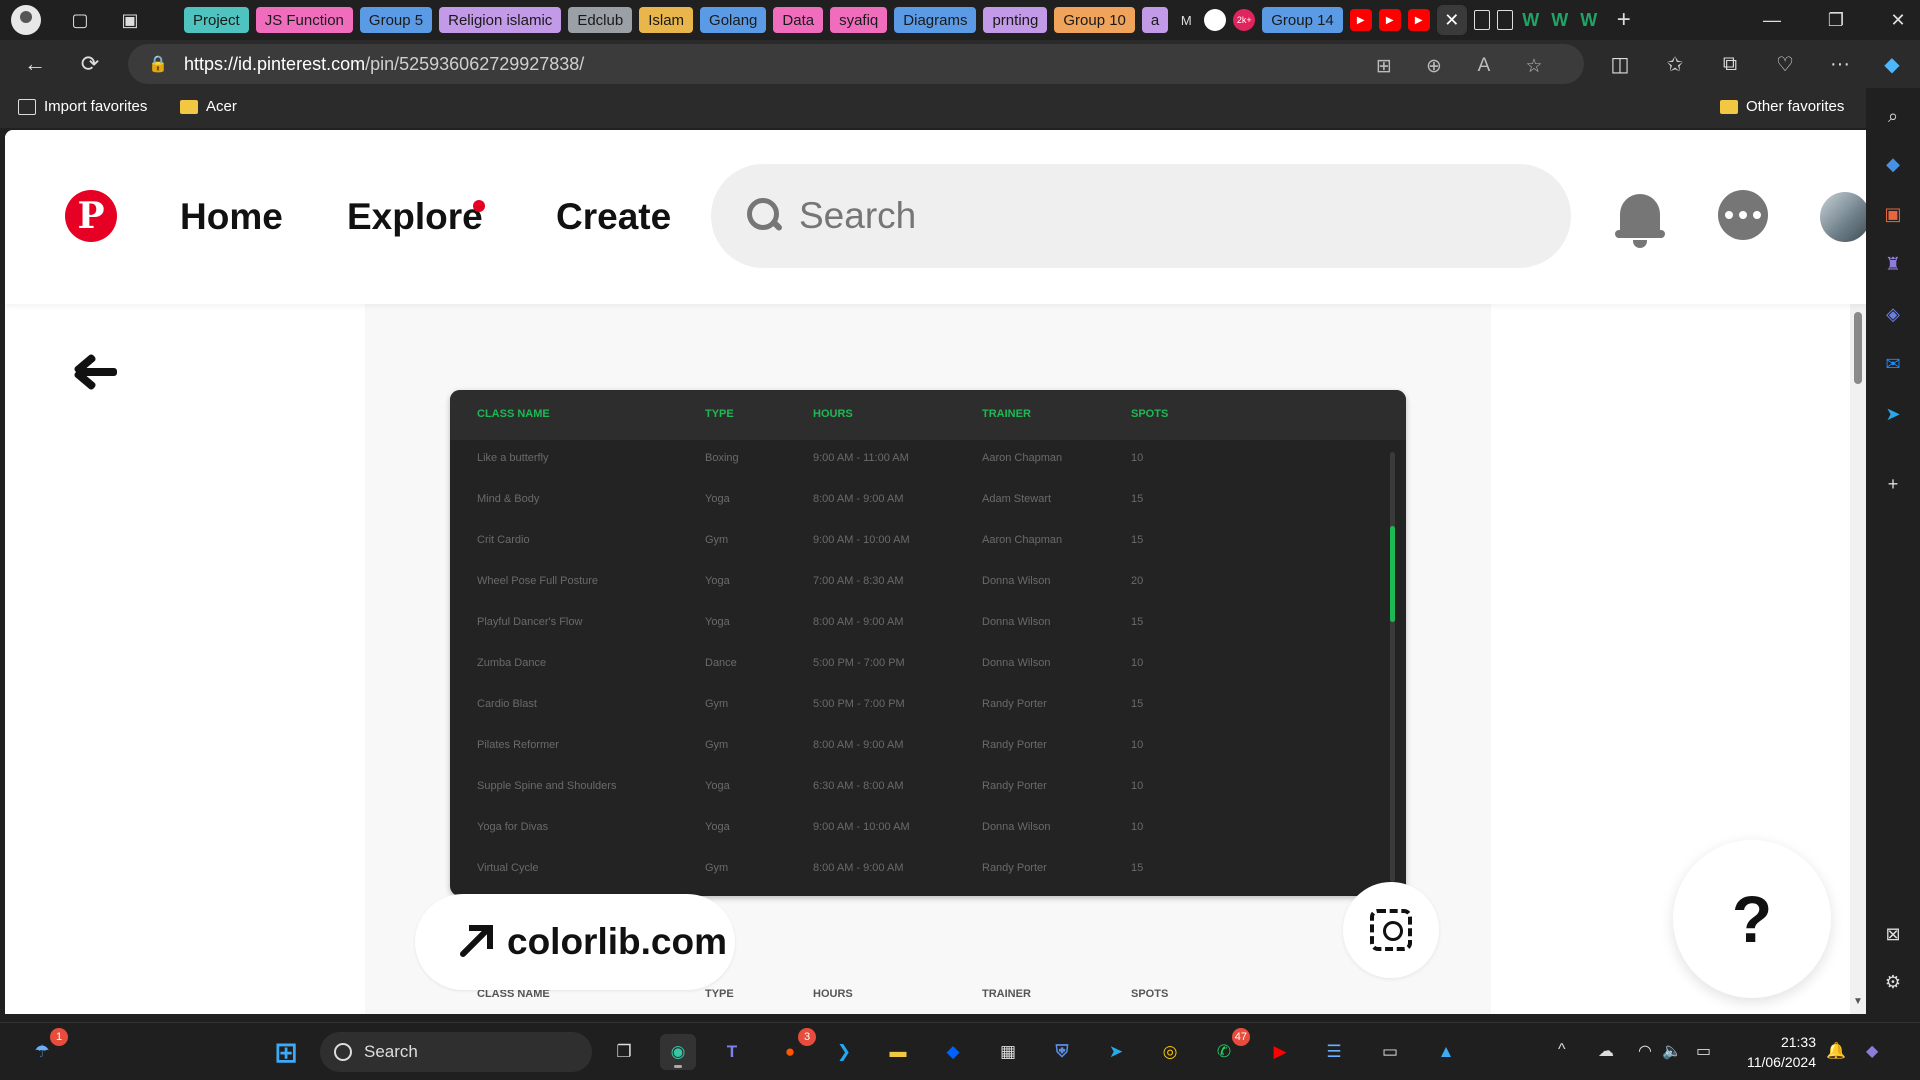  I want to click on back-arrow-icon, so click(94, 372).